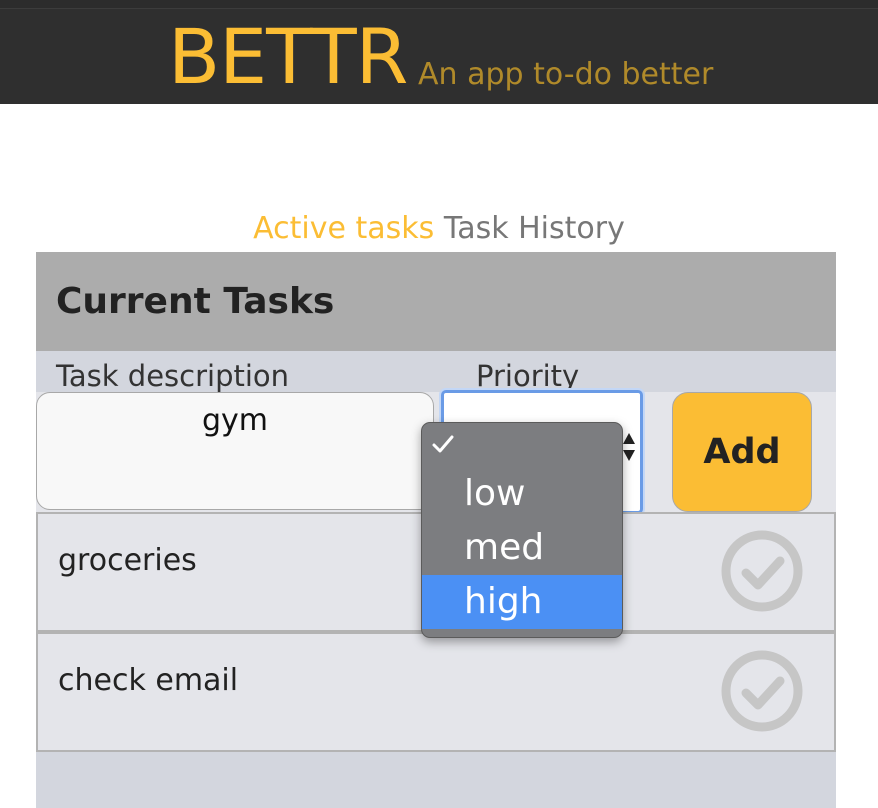 This screenshot has height=808, width=878. I want to click on brand-logo: BETTR, so click(288, 57).